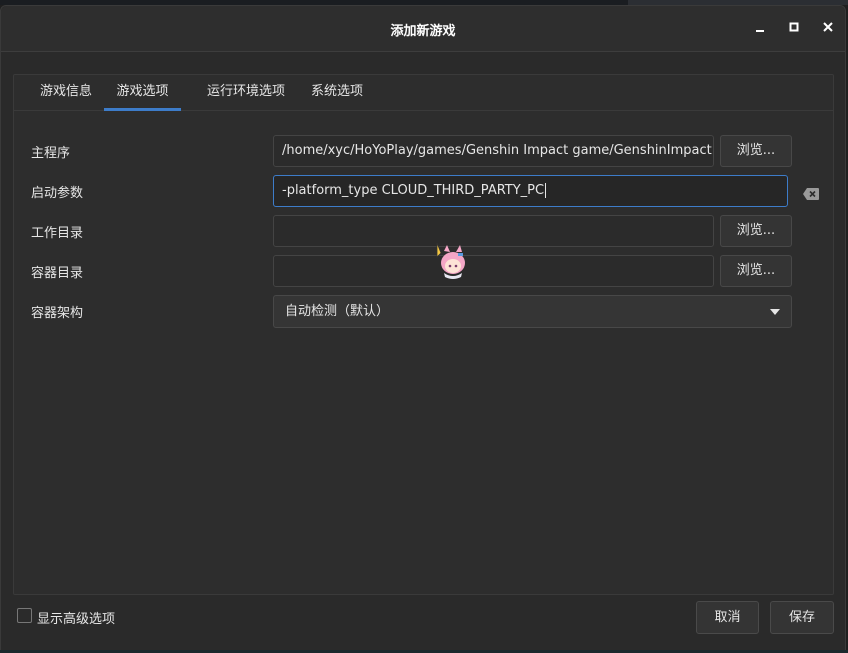 This screenshot has height=653, width=848. I want to click on close-icon, so click(828, 27).